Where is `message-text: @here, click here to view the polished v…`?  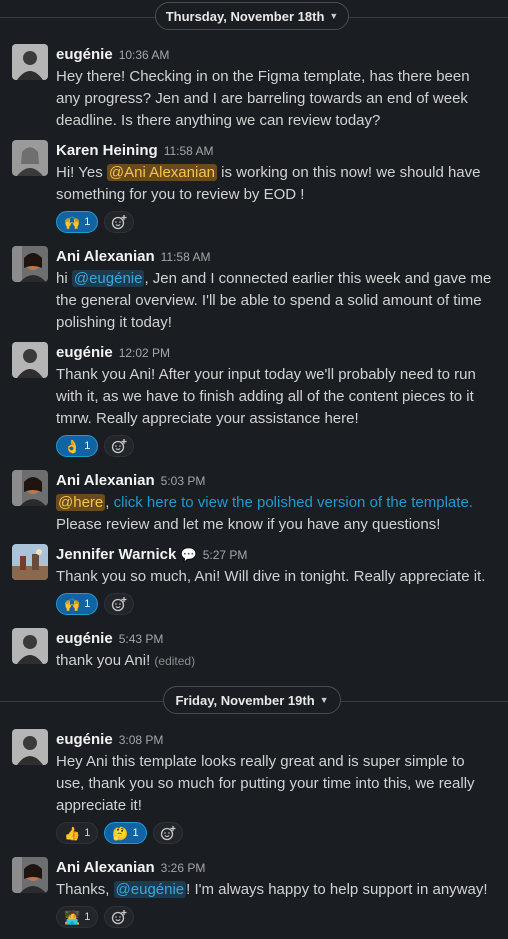
message-text: @here, click here to view the polished v… is located at coordinates (275, 514).